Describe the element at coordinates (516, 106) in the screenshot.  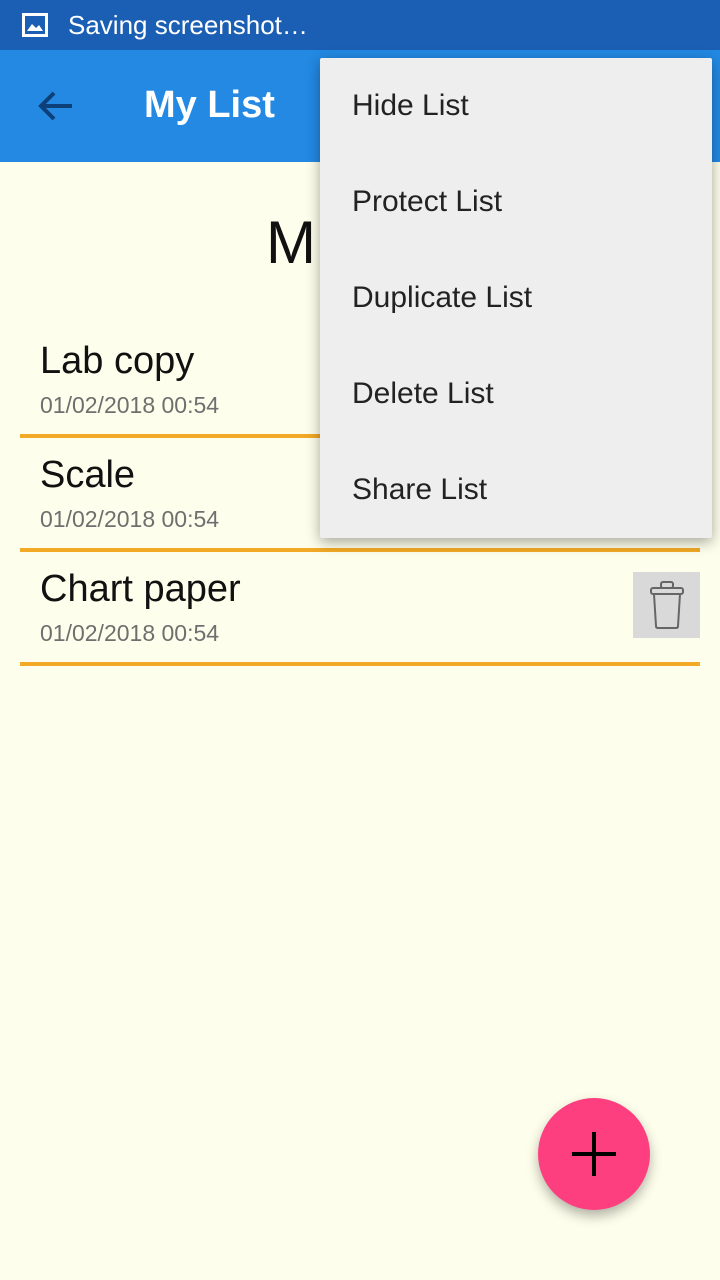
I see `menu-item-hide-list: Hide List` at that location.